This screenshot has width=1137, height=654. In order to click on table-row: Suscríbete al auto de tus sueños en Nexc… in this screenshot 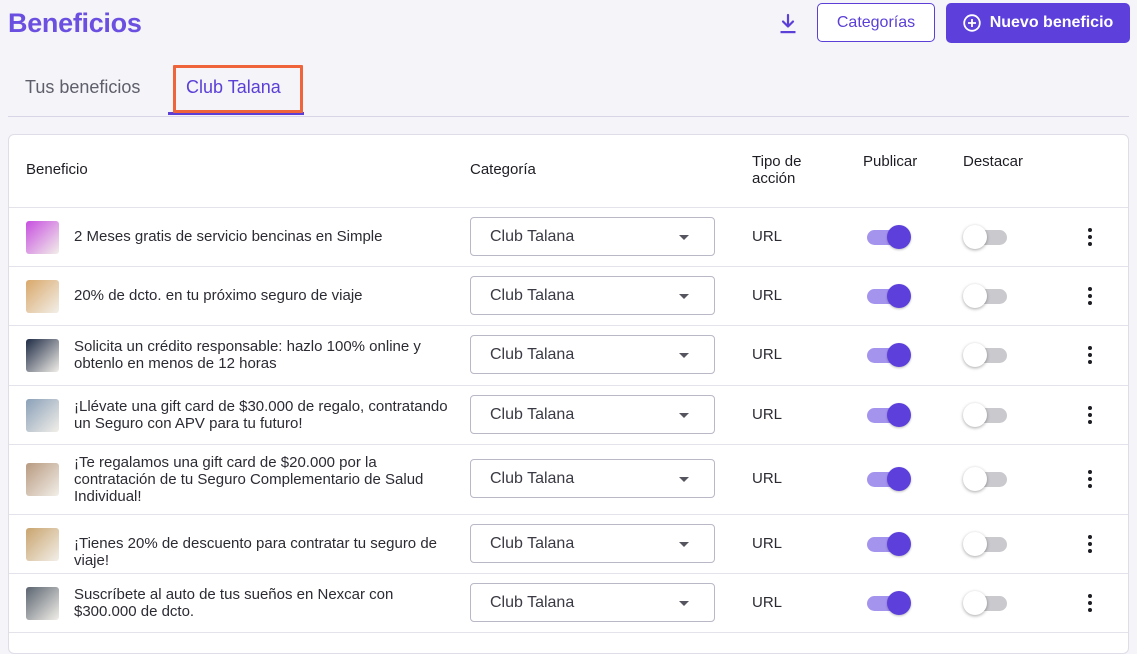, I will do `click(568, 603)`.